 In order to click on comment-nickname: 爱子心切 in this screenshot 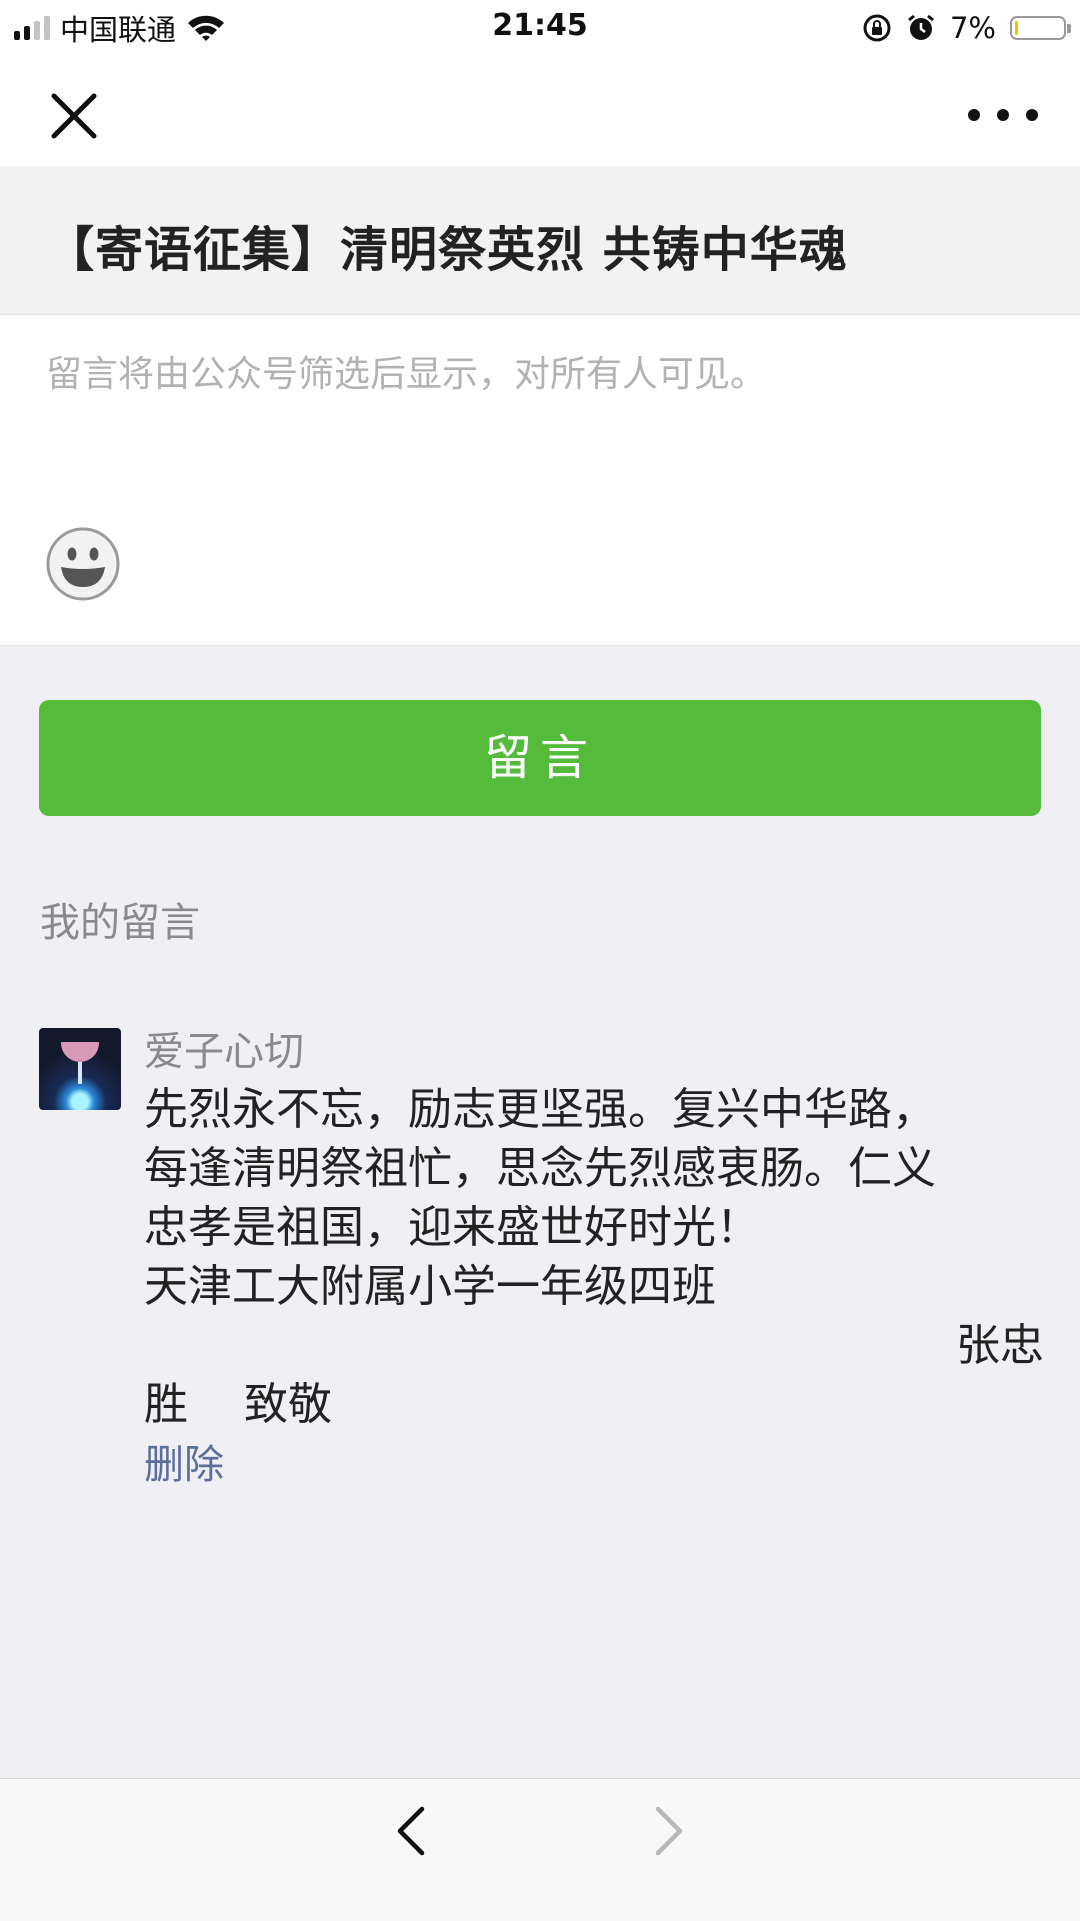, I will do `click(224, 1052)`.